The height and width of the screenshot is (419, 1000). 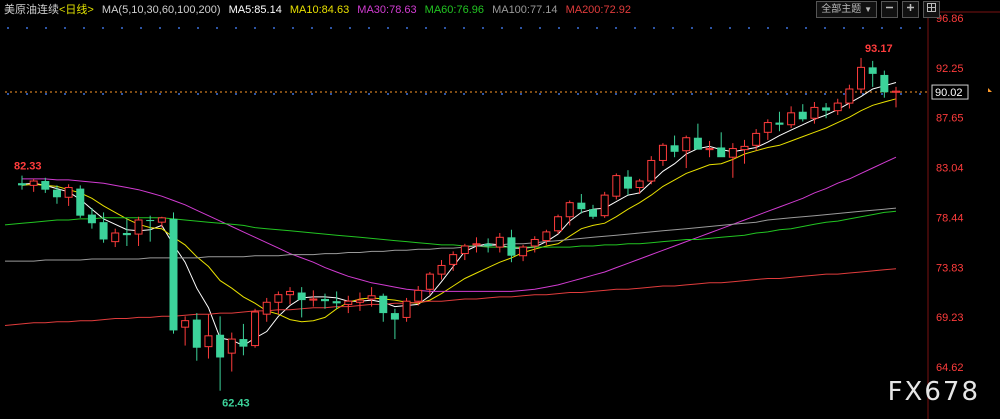 What do you see at coordinates (950, 318) in the screenshot?
I see `y-tick-label: 69.23` at bounding box center [950, 318].